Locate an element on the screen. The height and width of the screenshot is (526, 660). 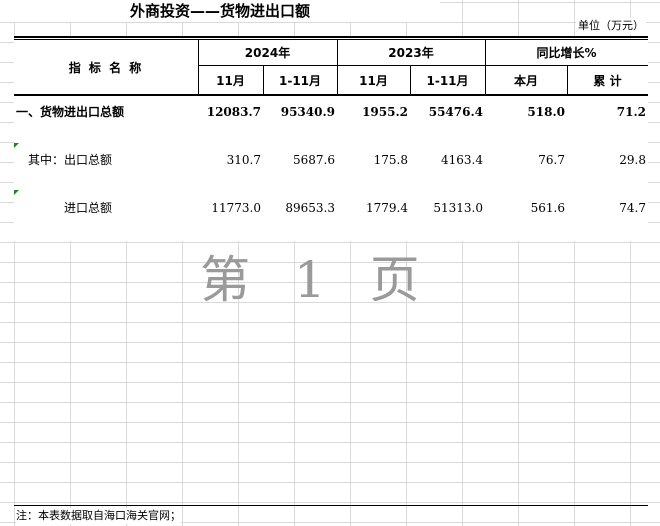
header-2023-ytd: 1-11月 is located at coordinates (447, 80).